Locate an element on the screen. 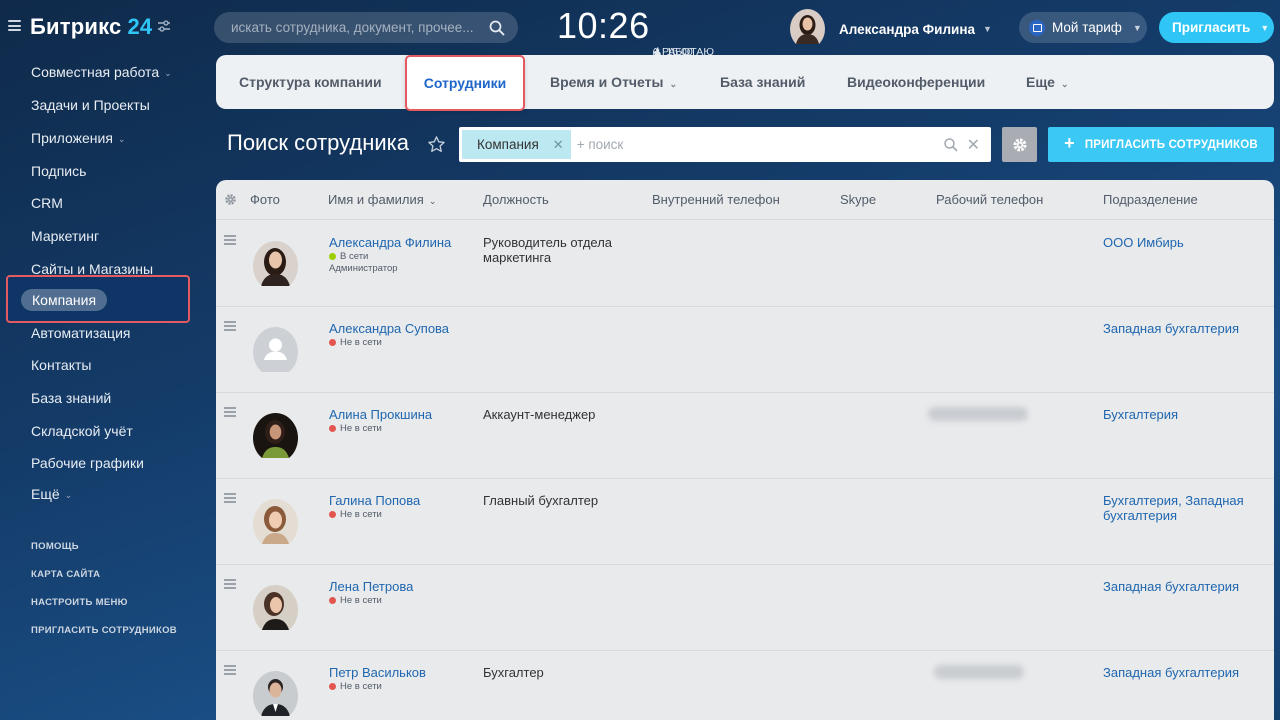 The height and width of the screenshot is (720, 1280). sidebar-item-sign: Подпись is located at coordinates (58, 171).